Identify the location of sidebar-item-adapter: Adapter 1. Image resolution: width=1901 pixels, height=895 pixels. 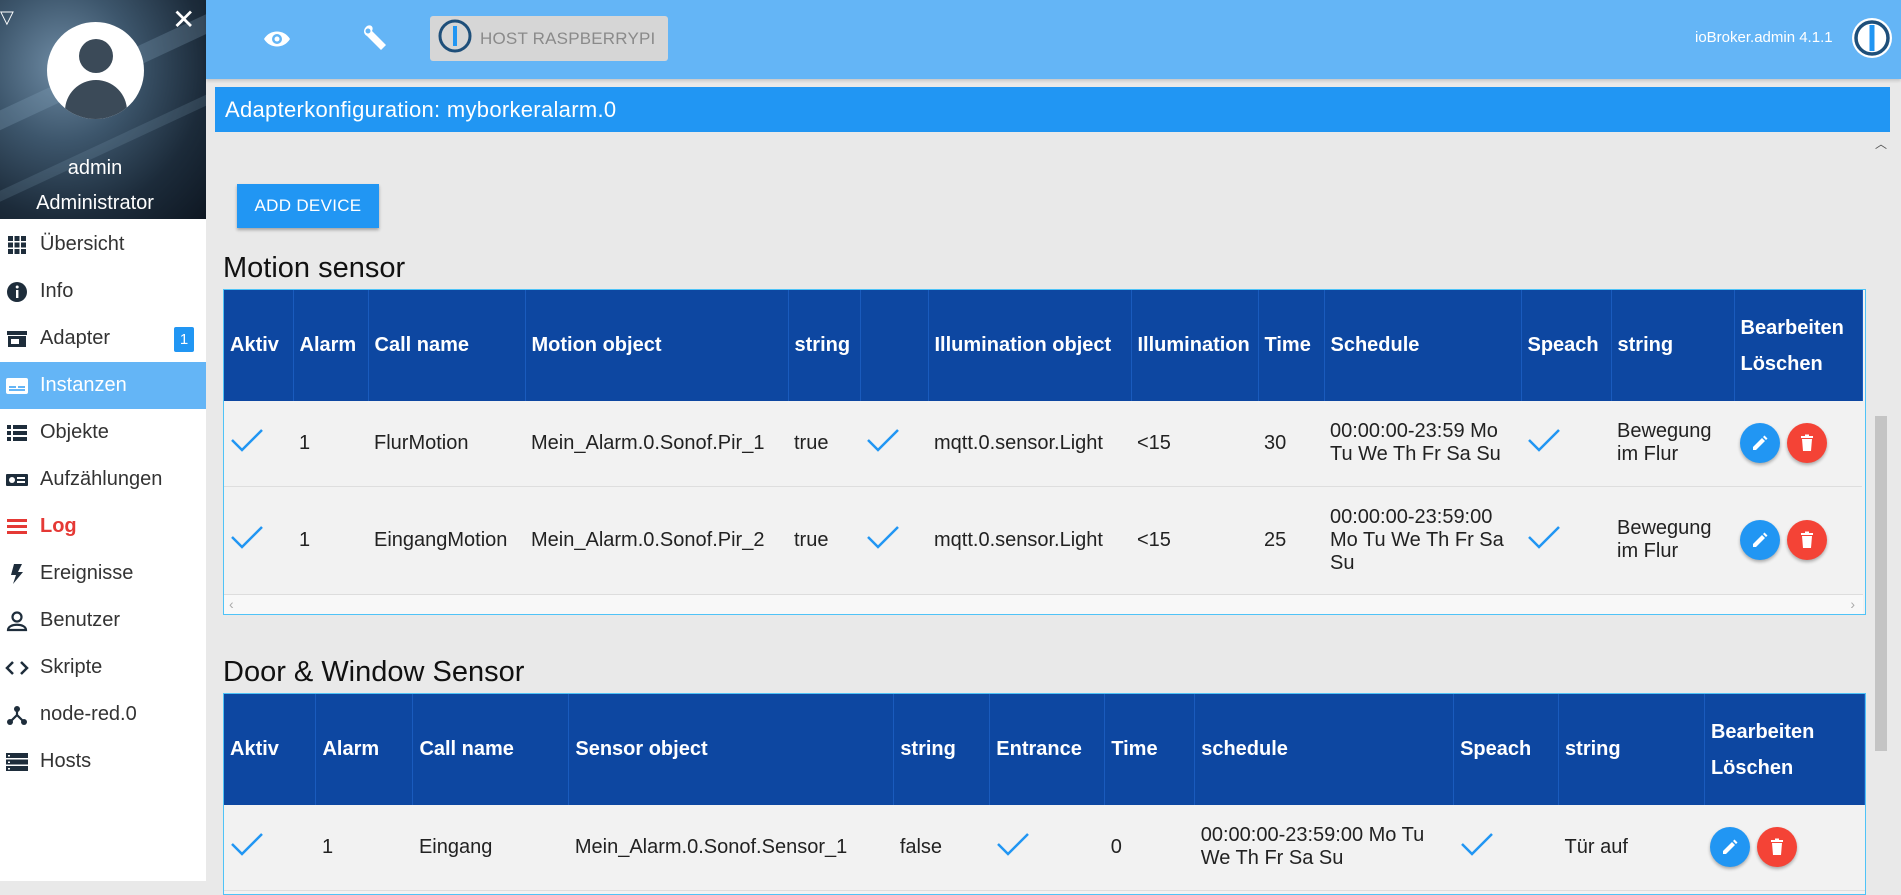
(103, 338).